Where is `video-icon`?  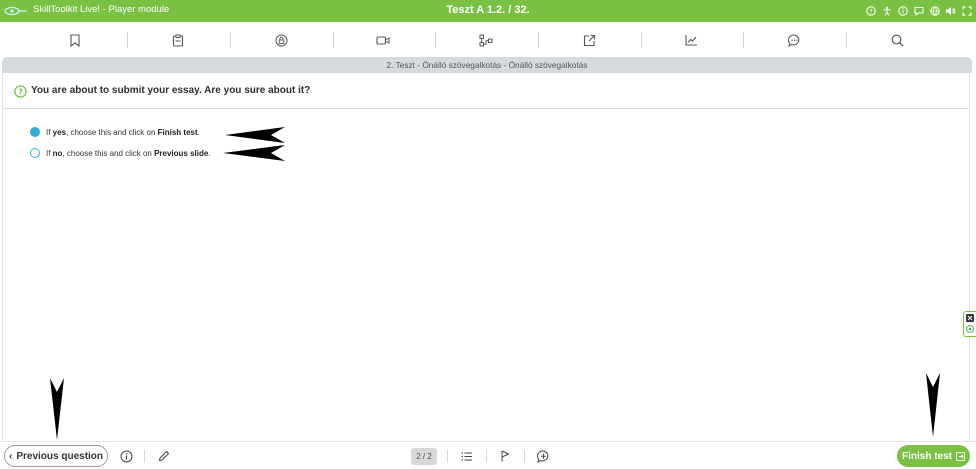 video-icon is located at coordinates (383, 40).